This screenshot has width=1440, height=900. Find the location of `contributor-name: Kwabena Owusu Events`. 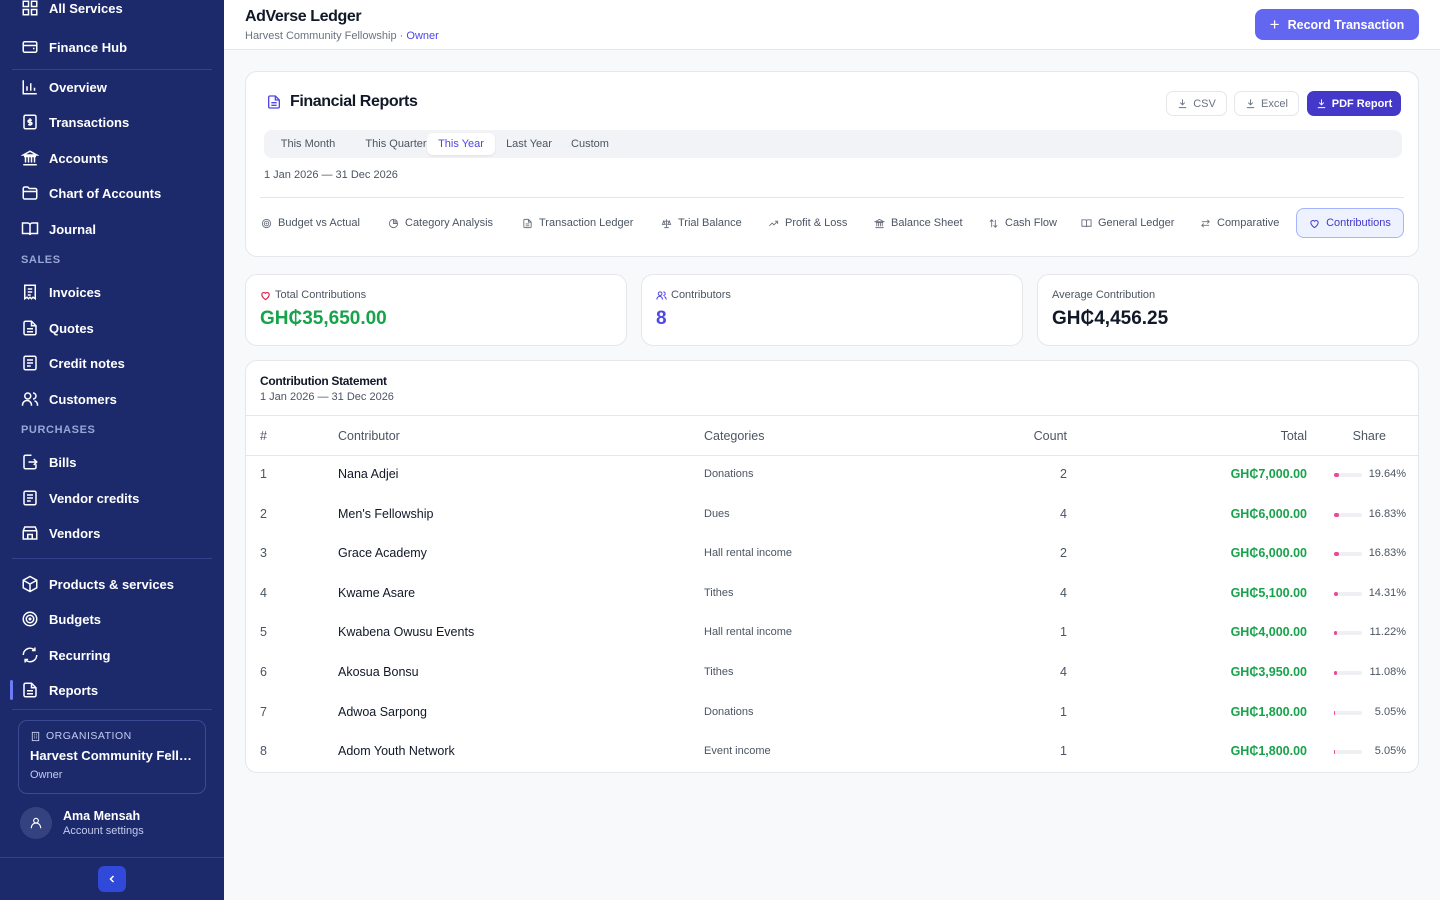

contributor-name: Kwabena Owusu Events is located at coordinates (406, 632).